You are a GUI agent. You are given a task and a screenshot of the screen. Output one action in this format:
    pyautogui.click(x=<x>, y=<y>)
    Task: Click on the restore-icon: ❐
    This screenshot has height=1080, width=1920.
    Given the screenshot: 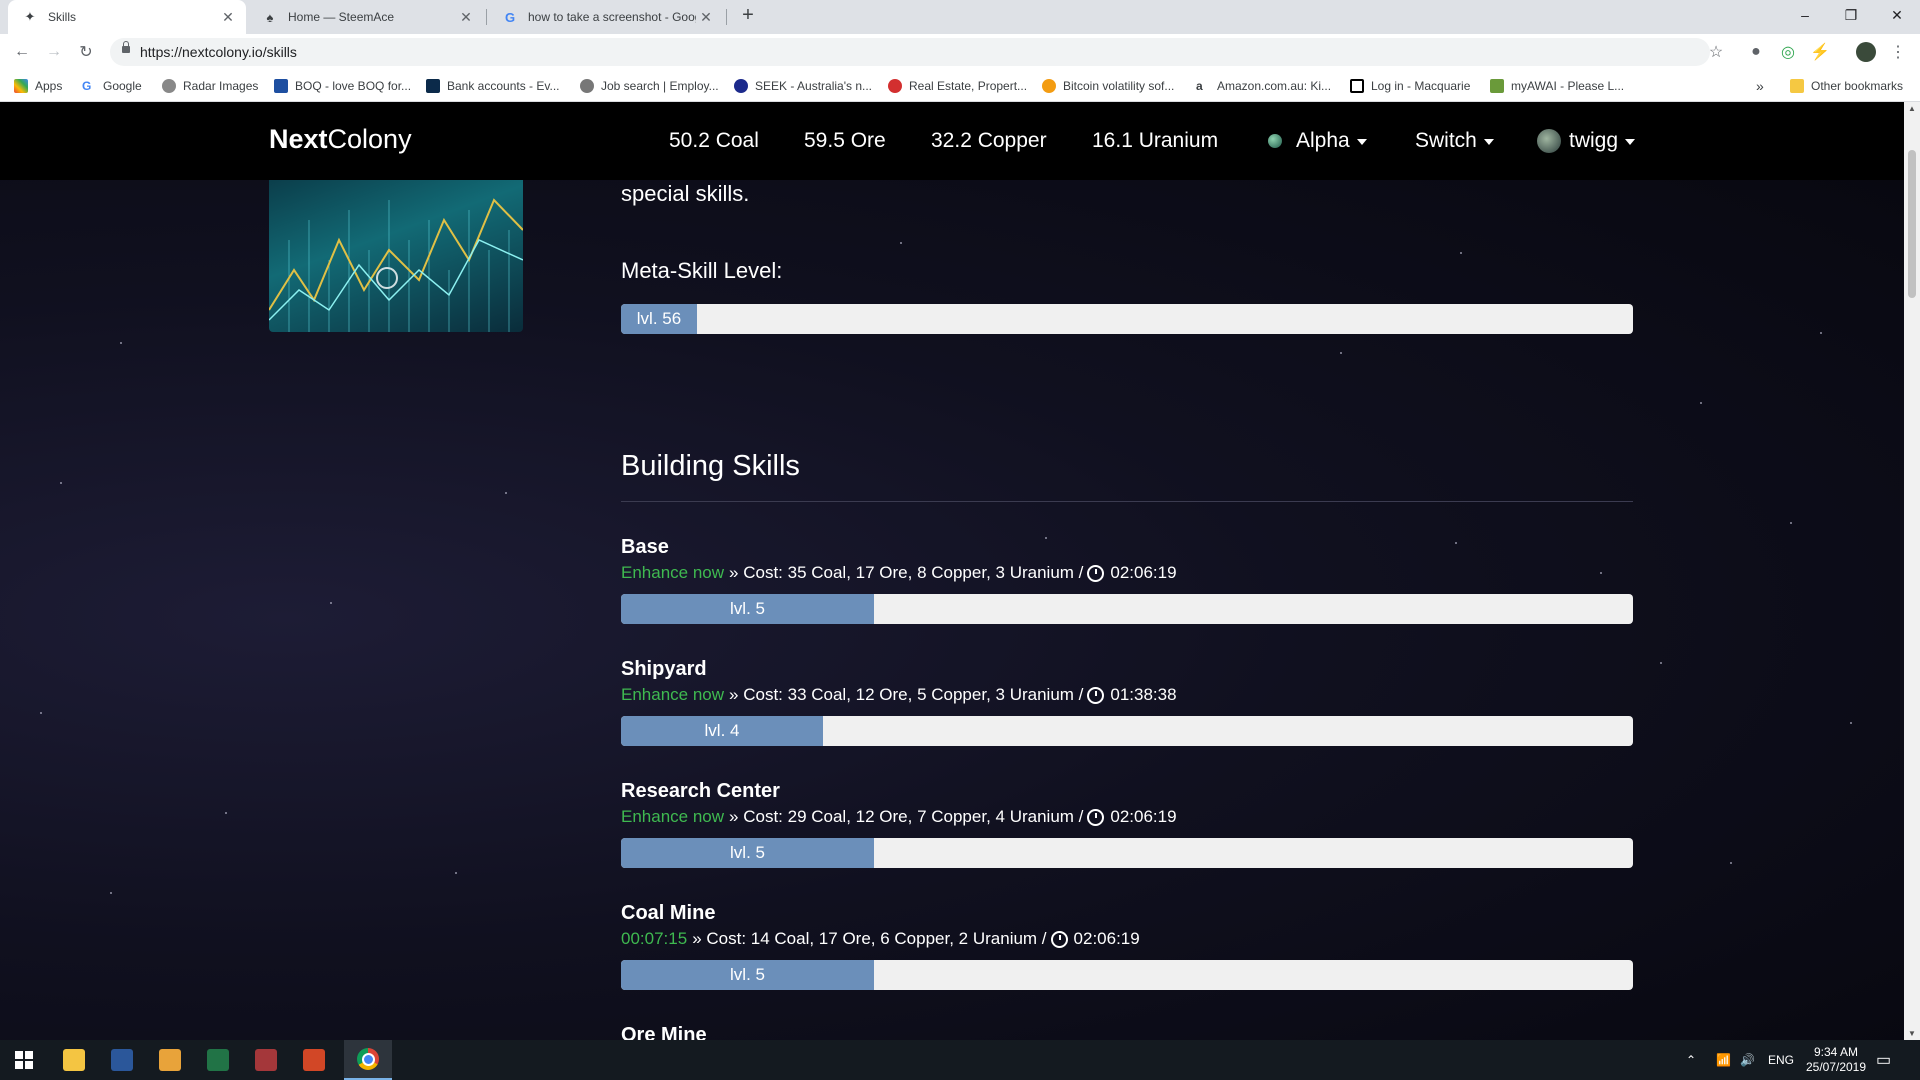 What is the action you would take?
    pyautogui.click(x=1851, y=15)
    